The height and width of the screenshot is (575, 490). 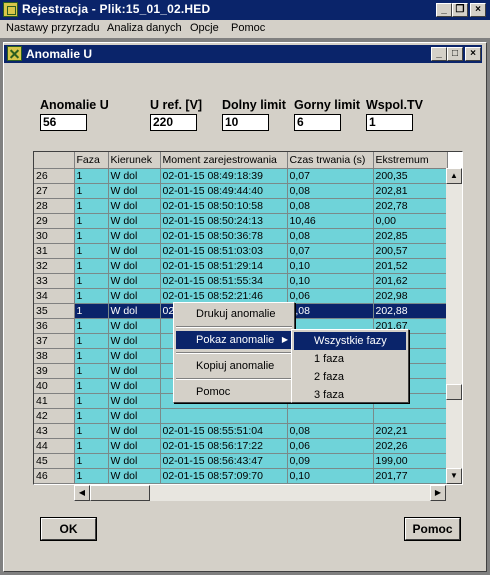 I want to click on row-number: 38, so click(x=54, y=356).